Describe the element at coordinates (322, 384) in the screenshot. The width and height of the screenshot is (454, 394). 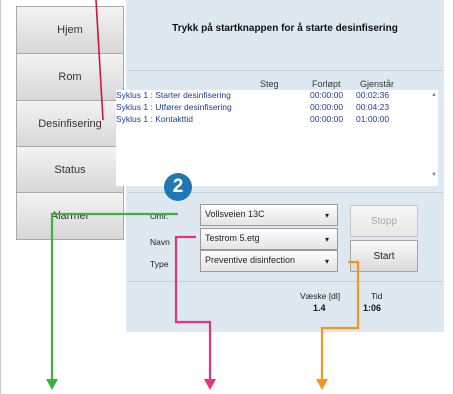
I see `orange-arrow-icon` at that location.